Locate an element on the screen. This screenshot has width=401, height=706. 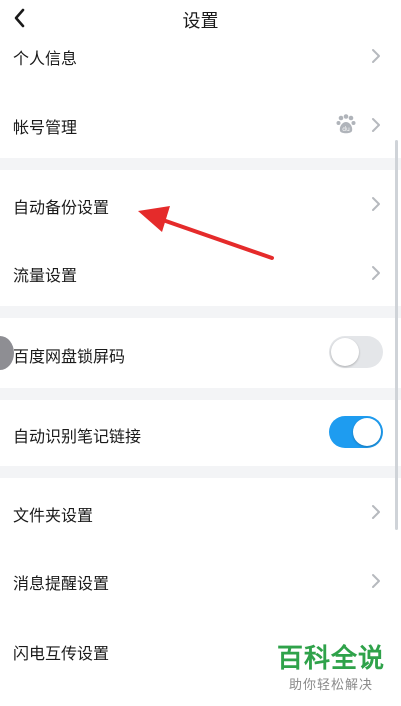
row-label-lock-code: 百度网盘锁屏码 is located at coordinates (69, 356).